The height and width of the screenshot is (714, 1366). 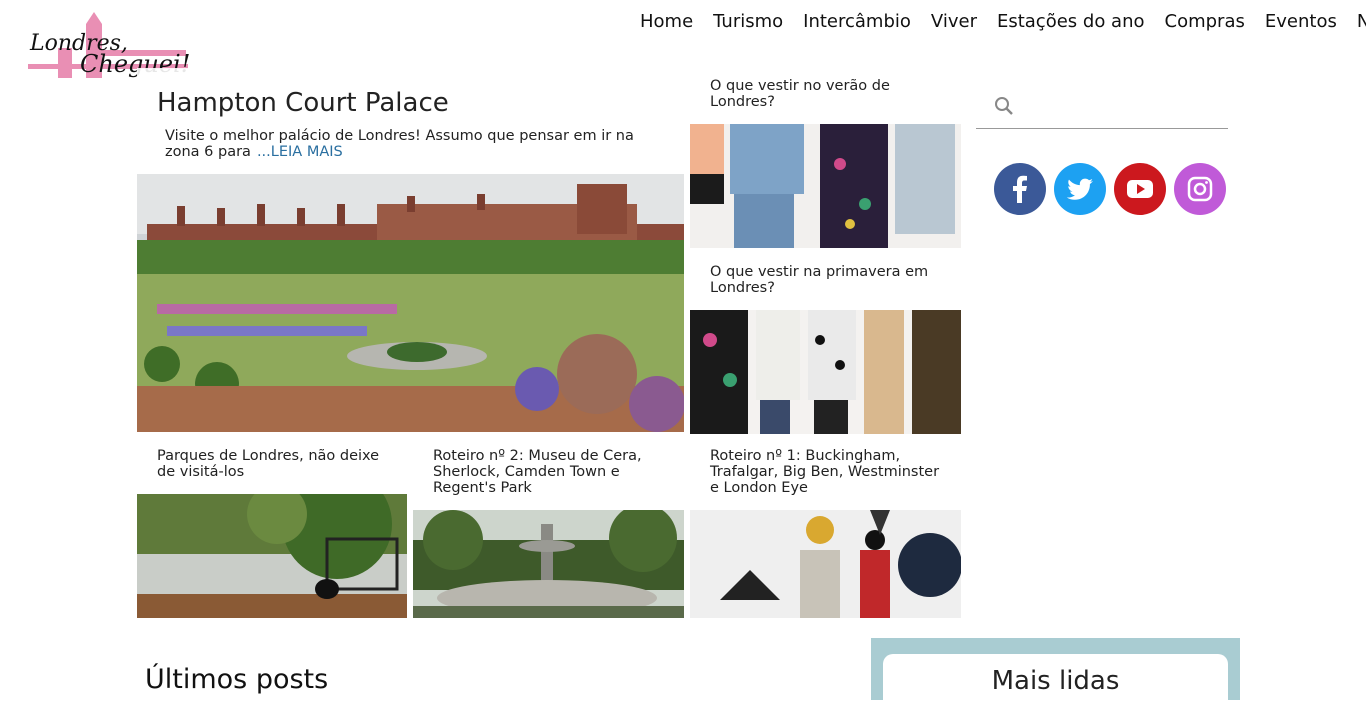 What do you see at coordinates (825, 96) in the screenshot?
I see `post-caption: O que vestir no verão de Londres?` at bounding box center [825, 96].